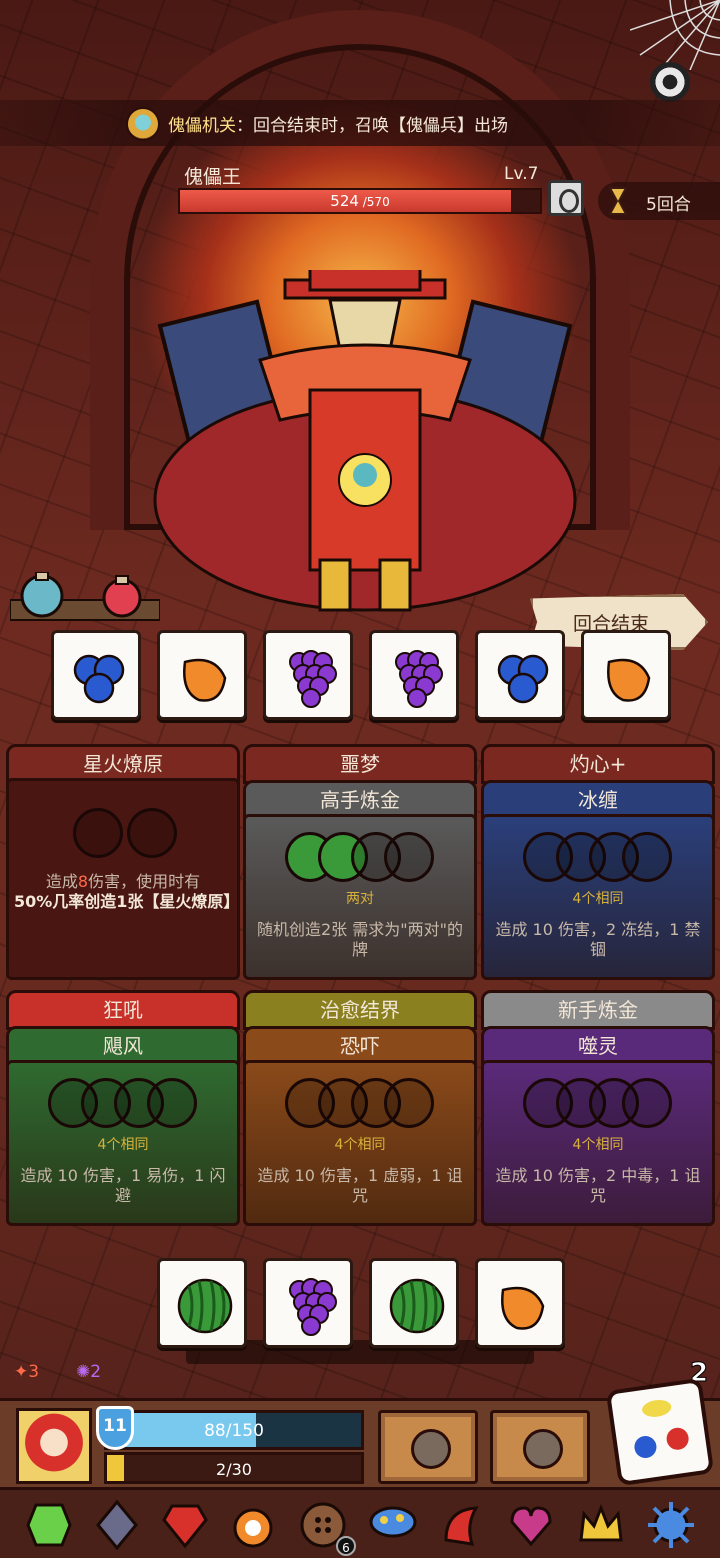  What do you see at coordinates (521, 174) in the screenshot?
I see `boss-level: Lv.7` at bounding box center [521, 174].